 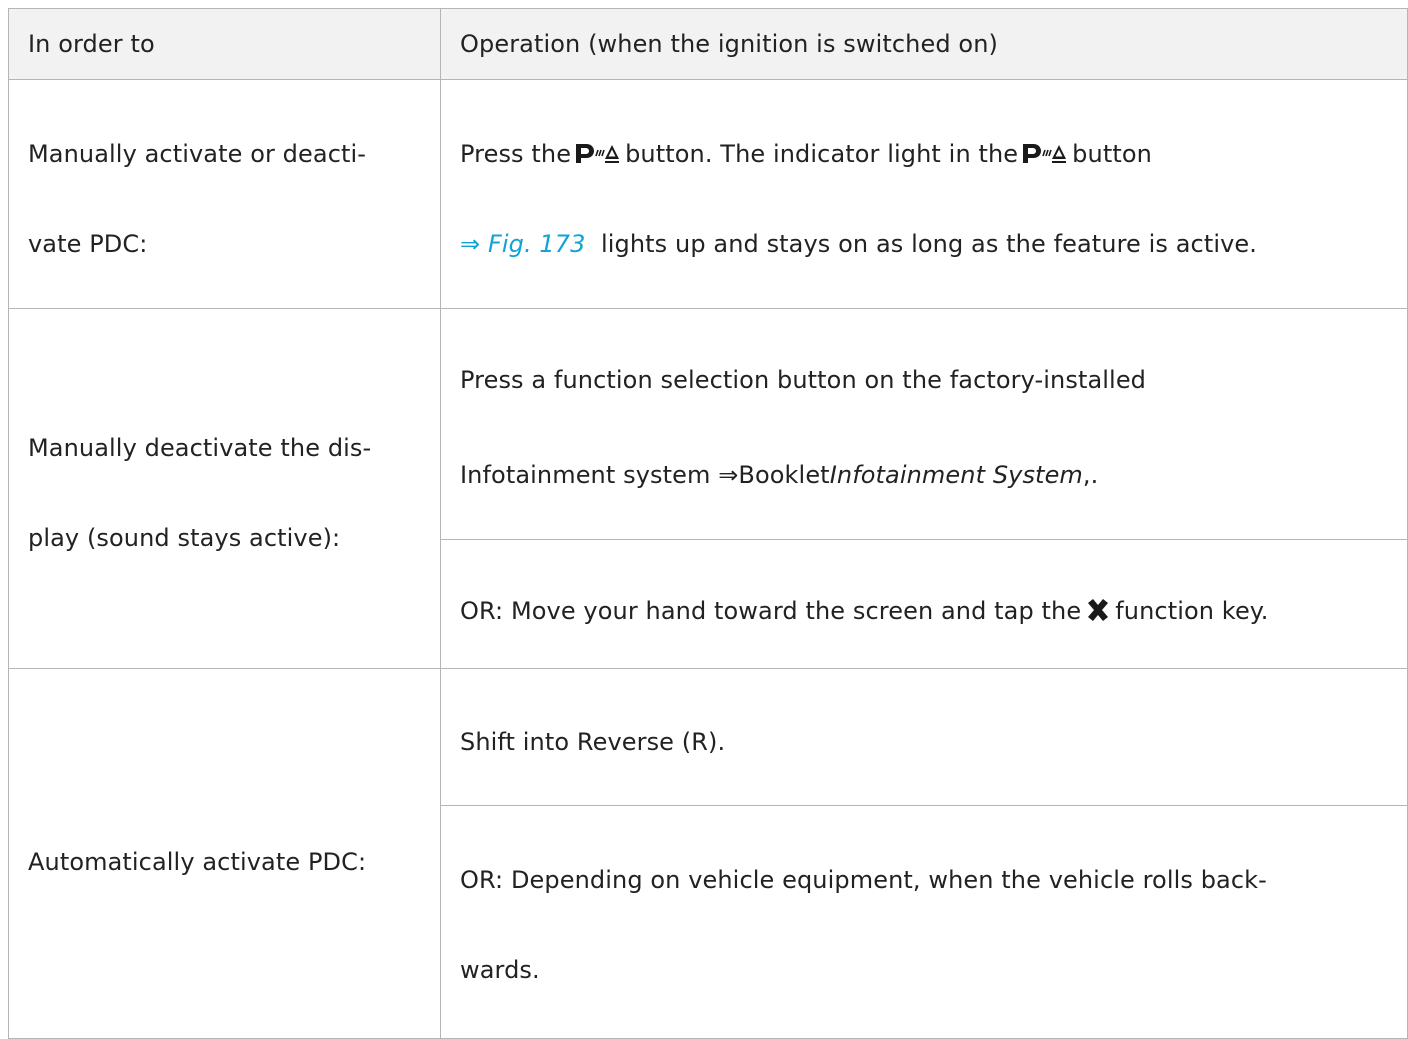 I want to click on row2-op1-text-infotainment: Infotainment system ⇒Booklet, so click(x=645, y=475).